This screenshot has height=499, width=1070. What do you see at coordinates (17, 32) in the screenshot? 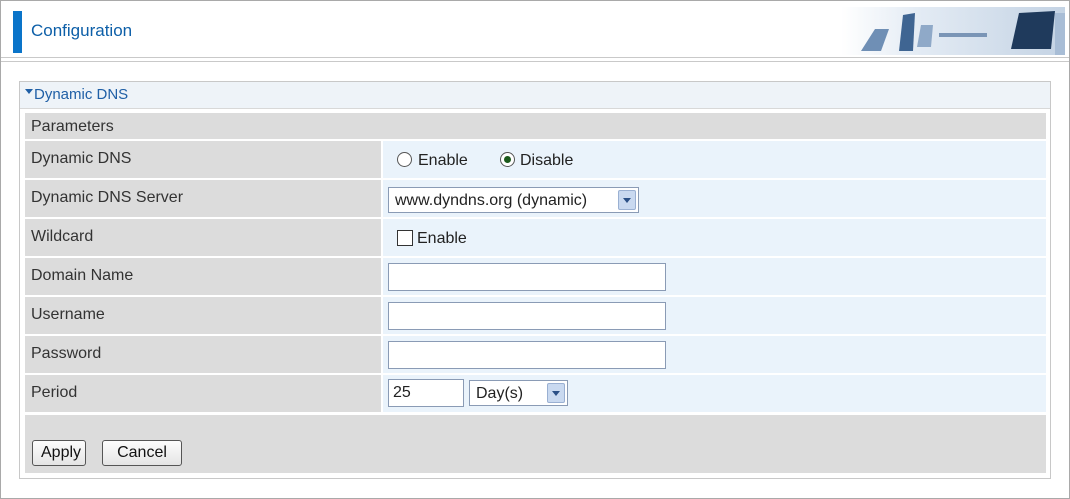
I see `header-accent-bar` at bounding box center [17, 32].